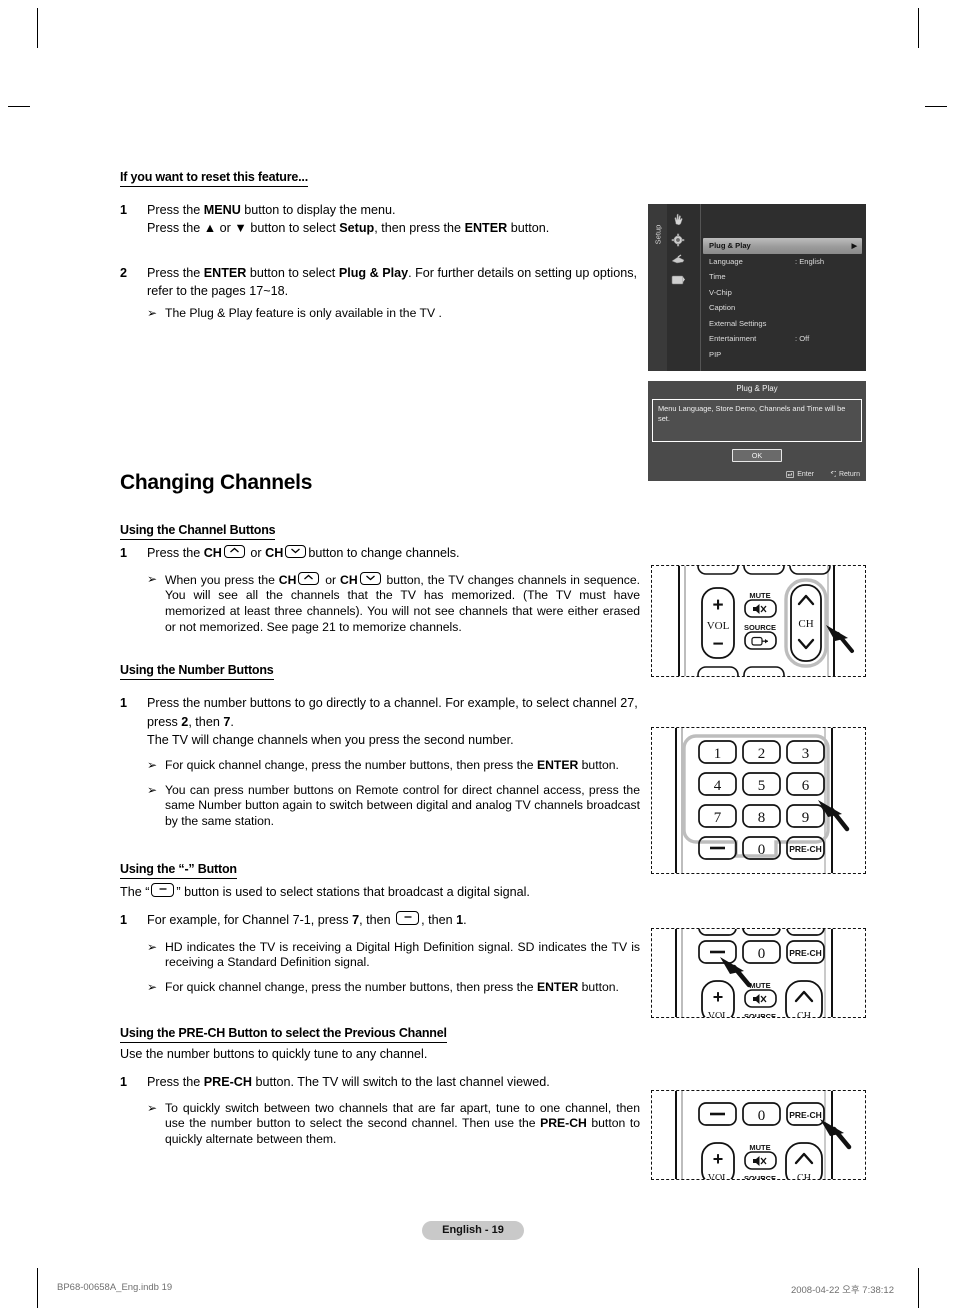  What do you see at coordinates (810, 261) in the screenshot?
I see `osd-item-value: : English` at bounding box center [810, 261].